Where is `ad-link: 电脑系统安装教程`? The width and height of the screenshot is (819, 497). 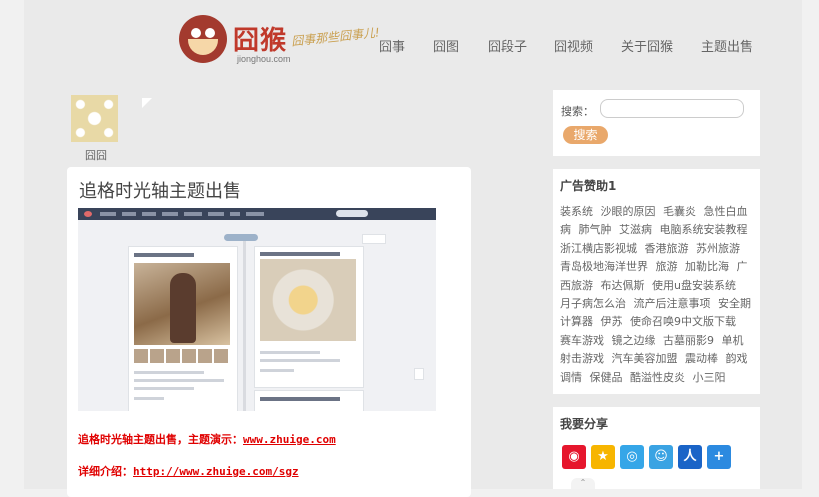 ad-link: 电脑系统安装教程 is located at coordinates (704, 229).